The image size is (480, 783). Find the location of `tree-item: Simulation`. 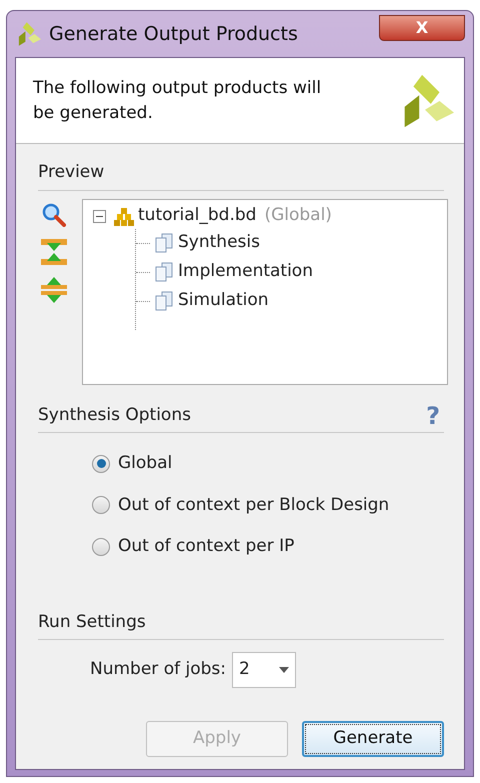

tree-item: Simulation is located at coordinates (223, 301).